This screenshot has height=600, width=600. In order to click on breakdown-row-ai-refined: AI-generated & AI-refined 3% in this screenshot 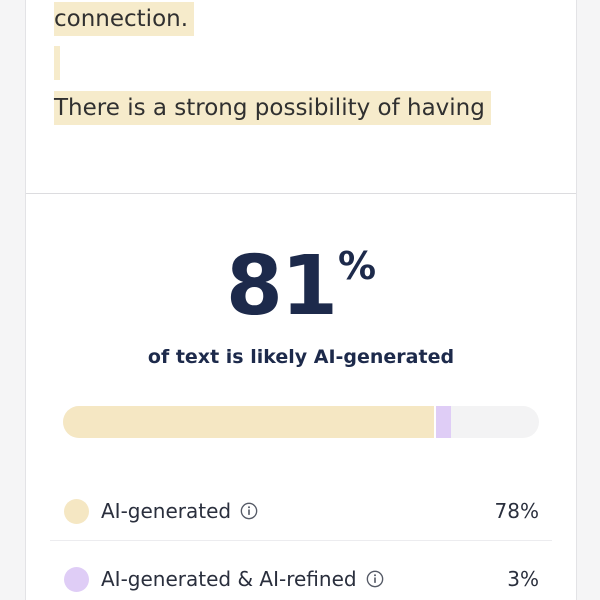, I will do `click(301, 575)`.